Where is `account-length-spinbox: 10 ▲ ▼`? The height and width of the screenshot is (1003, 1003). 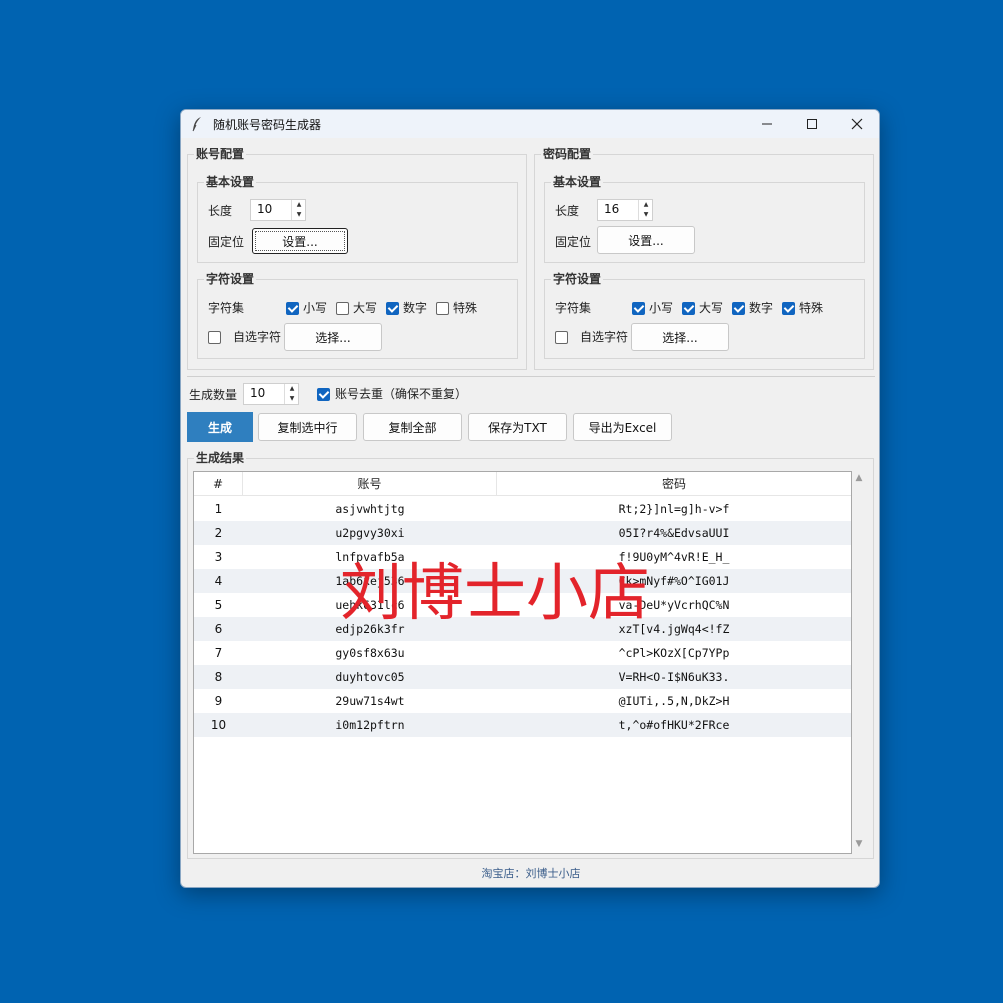
account-length-spinbox: 10 ▲ ▼ is located at coordinates (278, 210).